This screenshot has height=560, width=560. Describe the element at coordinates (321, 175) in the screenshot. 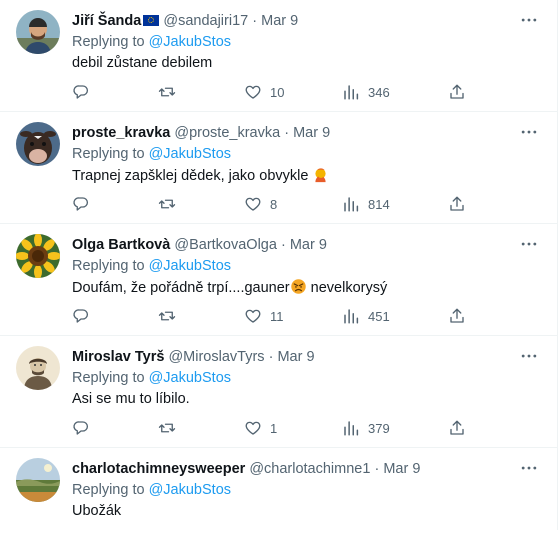

I see `face-palm-emoji-icon` at that location.